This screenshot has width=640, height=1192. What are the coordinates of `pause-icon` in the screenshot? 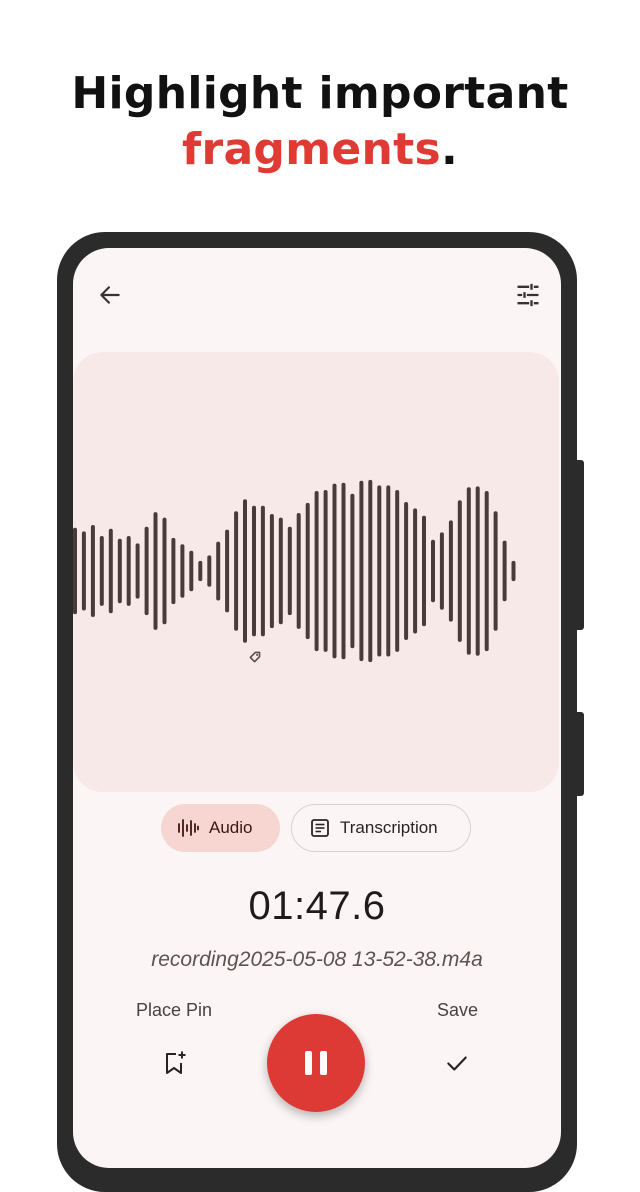 It's located at (316, 1063).